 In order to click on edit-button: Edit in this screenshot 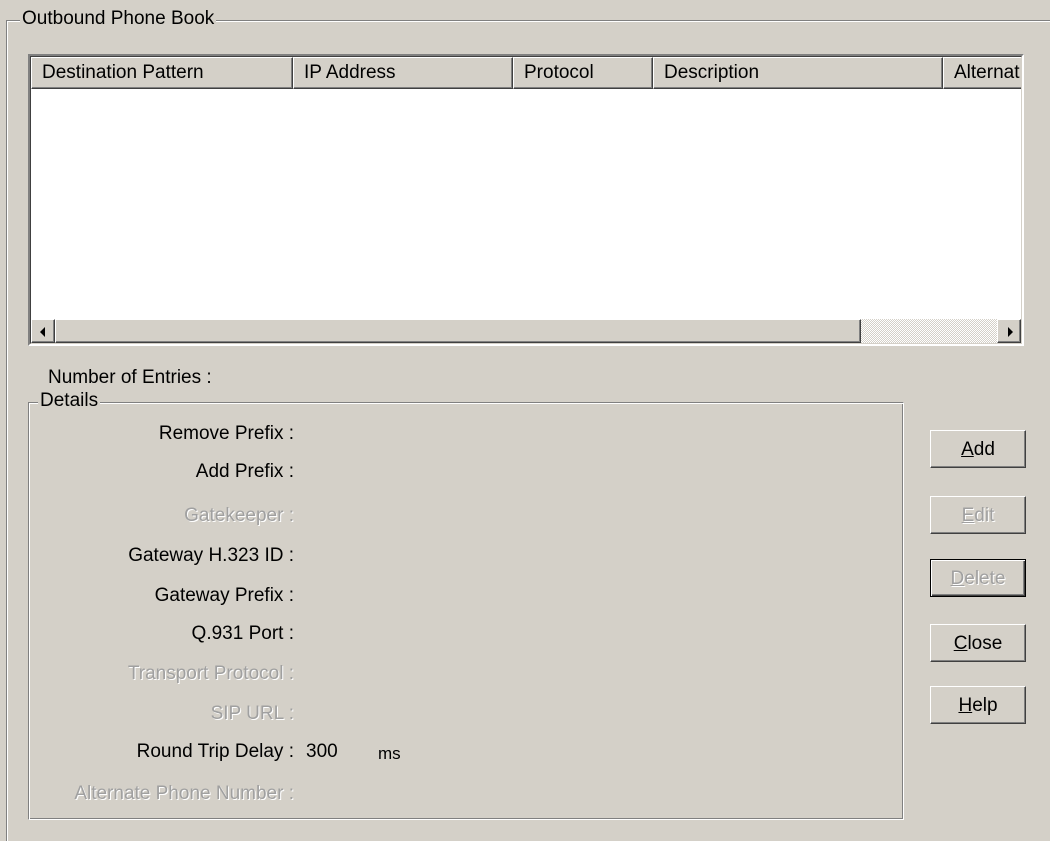, I will do `click(978, 515)`.